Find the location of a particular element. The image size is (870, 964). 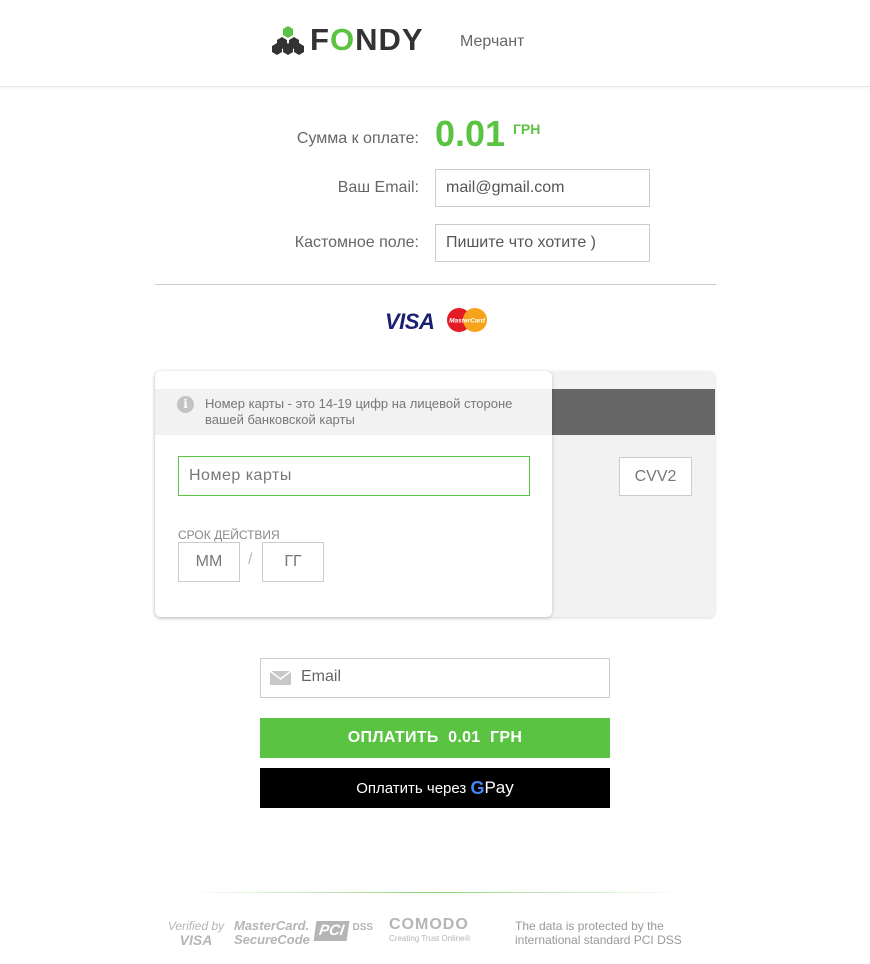

expiry-month-input: ММ is located at coordinates (209, 562).